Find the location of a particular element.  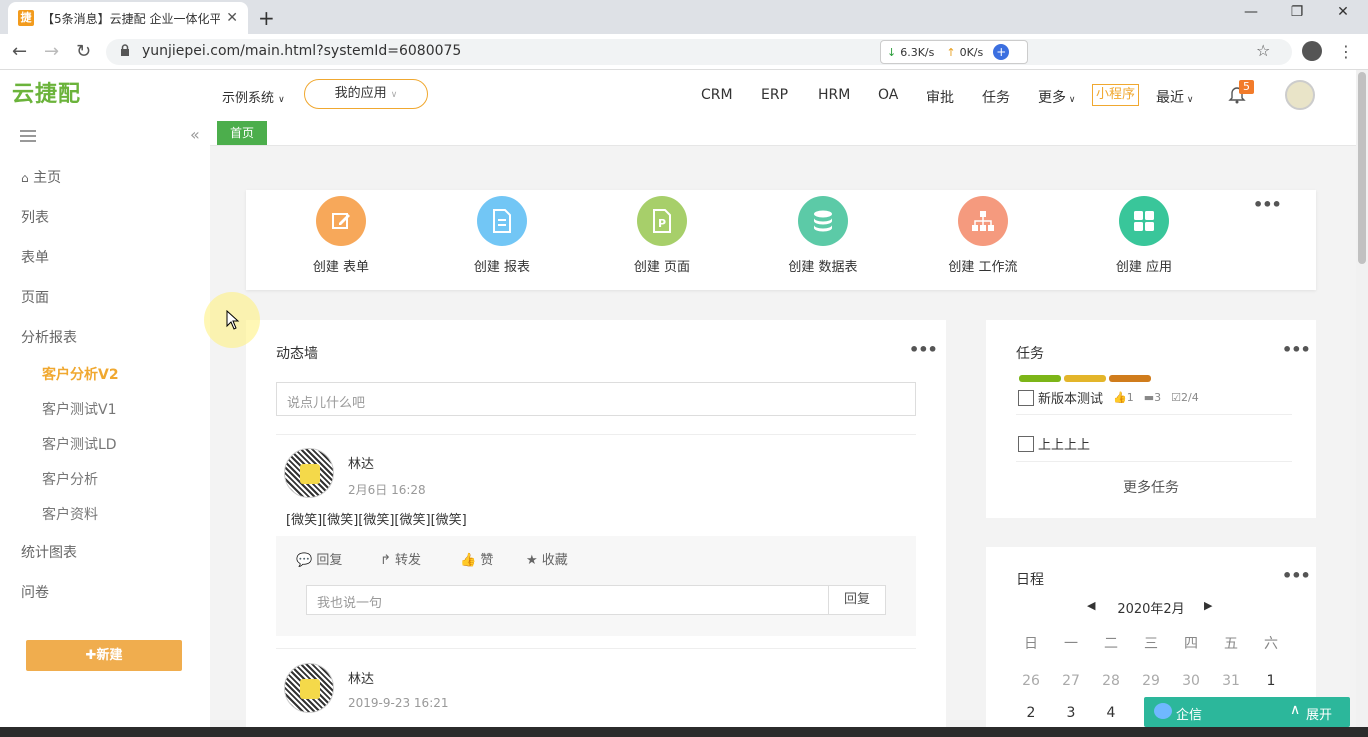

system-menu: 示例系统 ∨ is located at coordinates (253, 96).